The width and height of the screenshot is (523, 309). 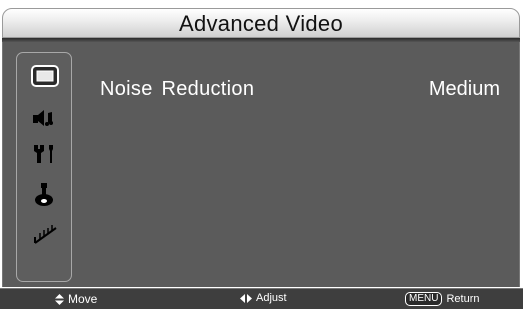 I want to click on page-title: Advanced Video, so click(x=261, y=23).